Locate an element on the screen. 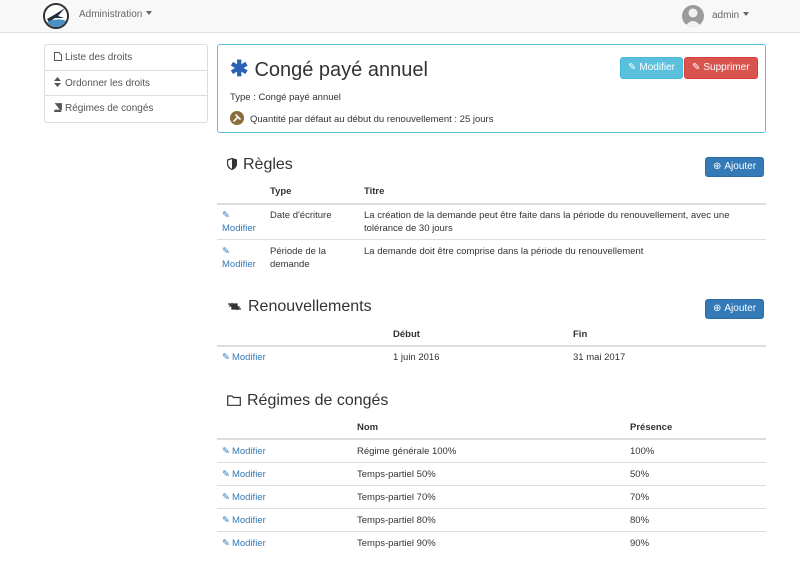  user-name: admin is located at coordinates (731, 15).